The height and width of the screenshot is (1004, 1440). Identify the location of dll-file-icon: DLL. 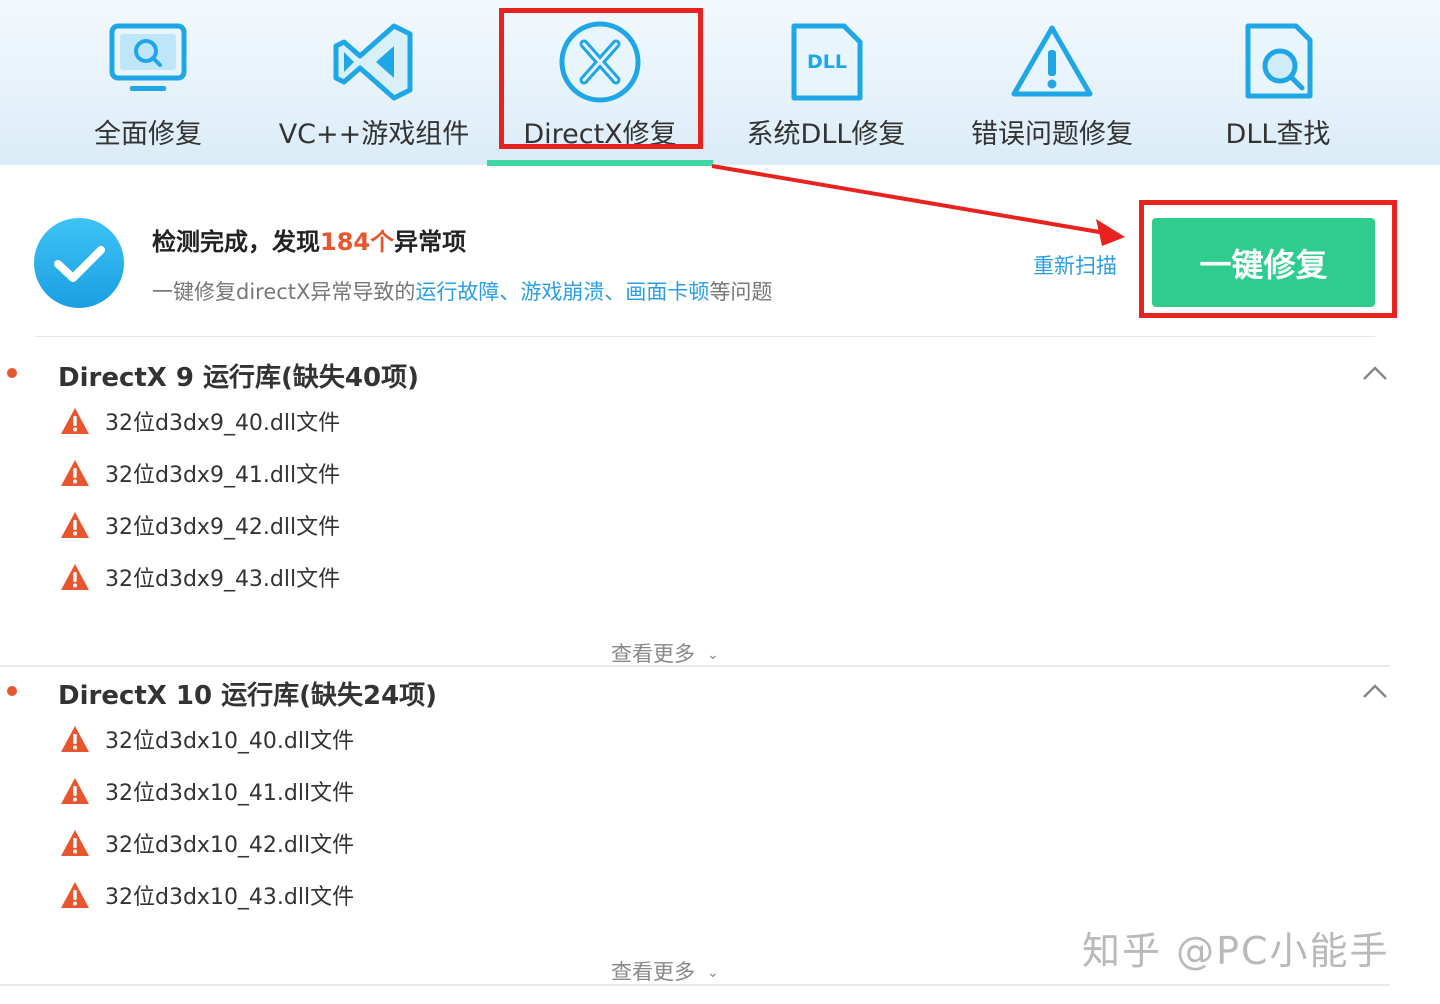
(827, 62).